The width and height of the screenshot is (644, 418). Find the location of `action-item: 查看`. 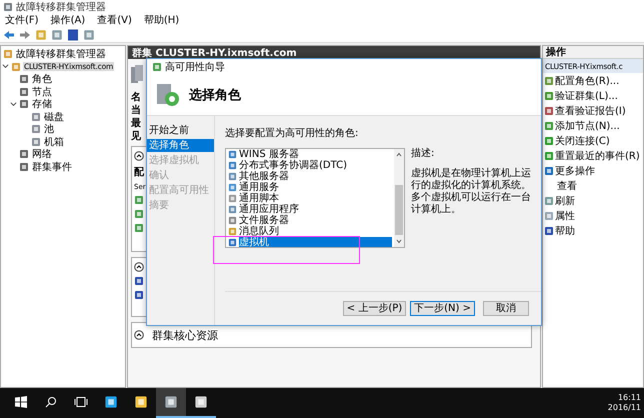

action-item: 查看 is located at coordinates (593, 185).